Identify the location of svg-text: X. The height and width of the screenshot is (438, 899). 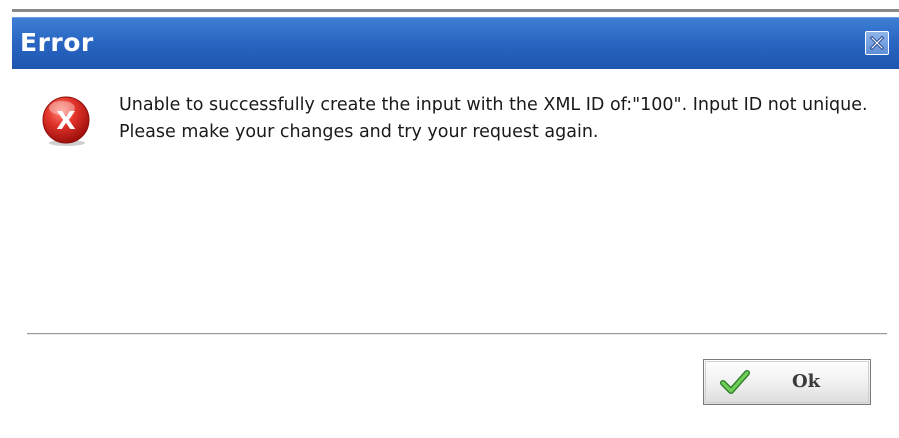
(65, 120).